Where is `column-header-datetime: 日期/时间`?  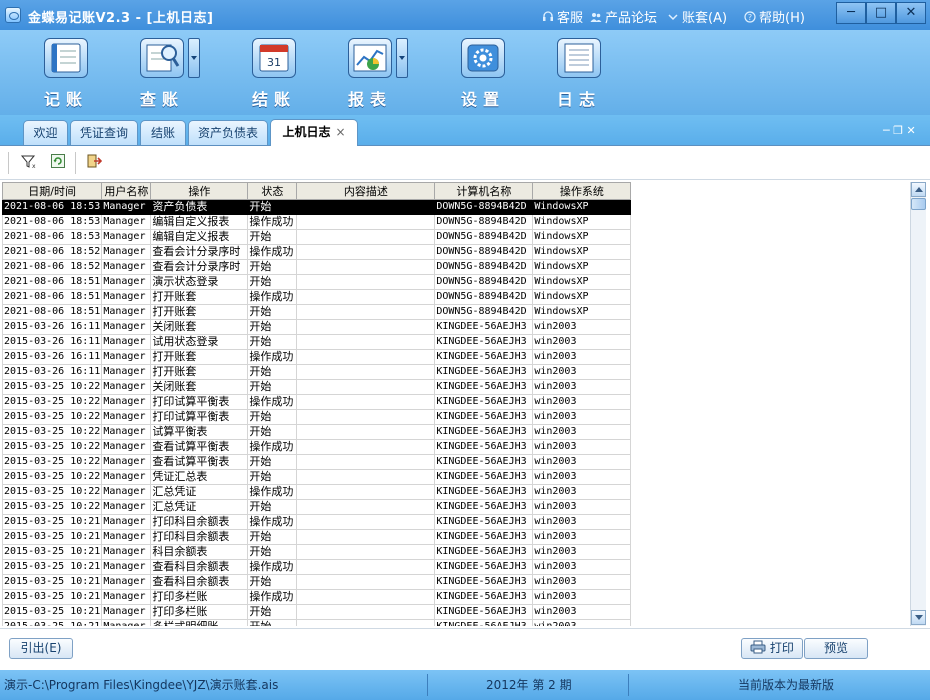 column-header-datetime: 日期/时间 is located at coordinates (52, 191).